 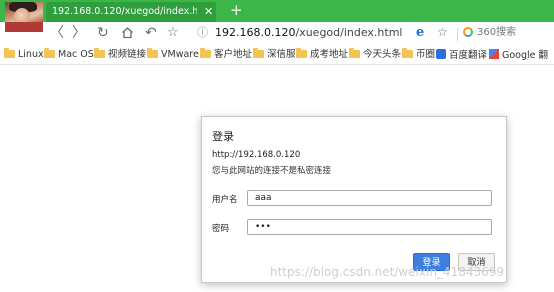 I want to click on search-box: 360搜索, so click(x=508, y=33).